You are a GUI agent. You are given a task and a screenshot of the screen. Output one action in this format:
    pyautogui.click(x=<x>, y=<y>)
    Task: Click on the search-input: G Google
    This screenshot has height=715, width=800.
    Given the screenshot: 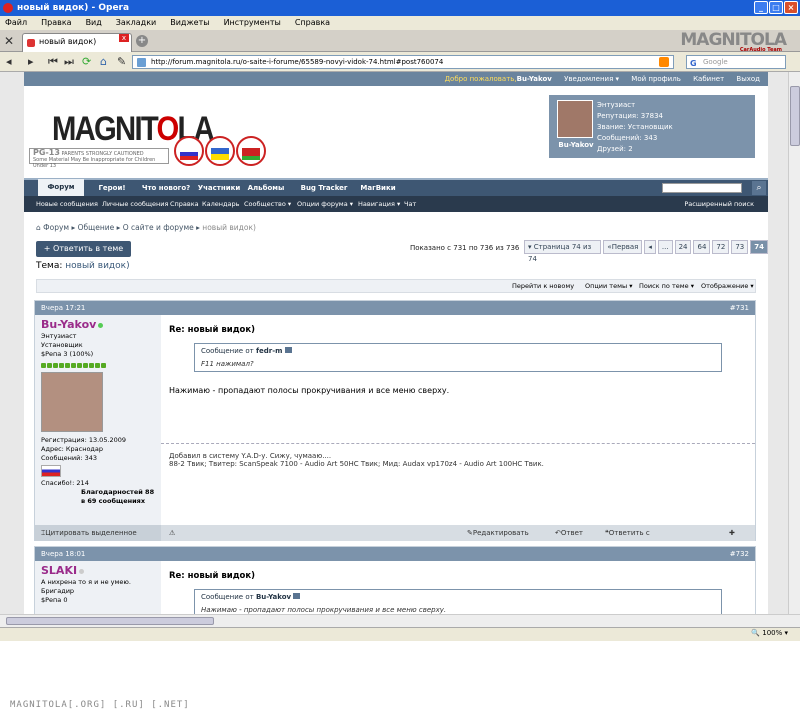 What is the action you would take?
    pyautogui.click(x=736, y=62)
    